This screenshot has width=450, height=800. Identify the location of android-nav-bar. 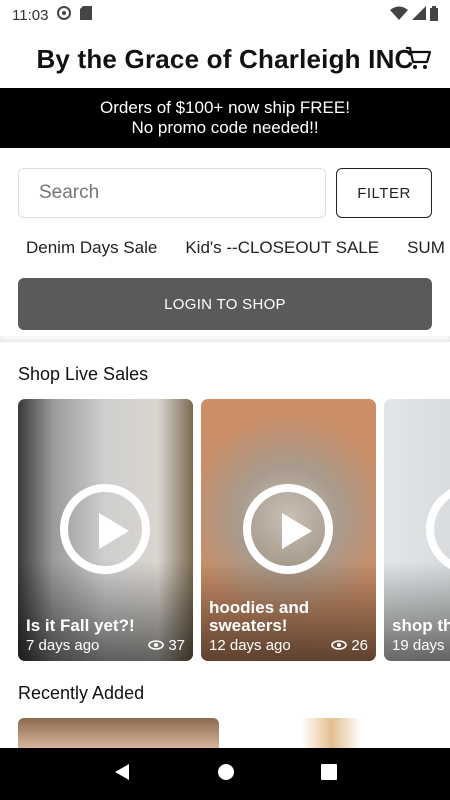
(225, 774).